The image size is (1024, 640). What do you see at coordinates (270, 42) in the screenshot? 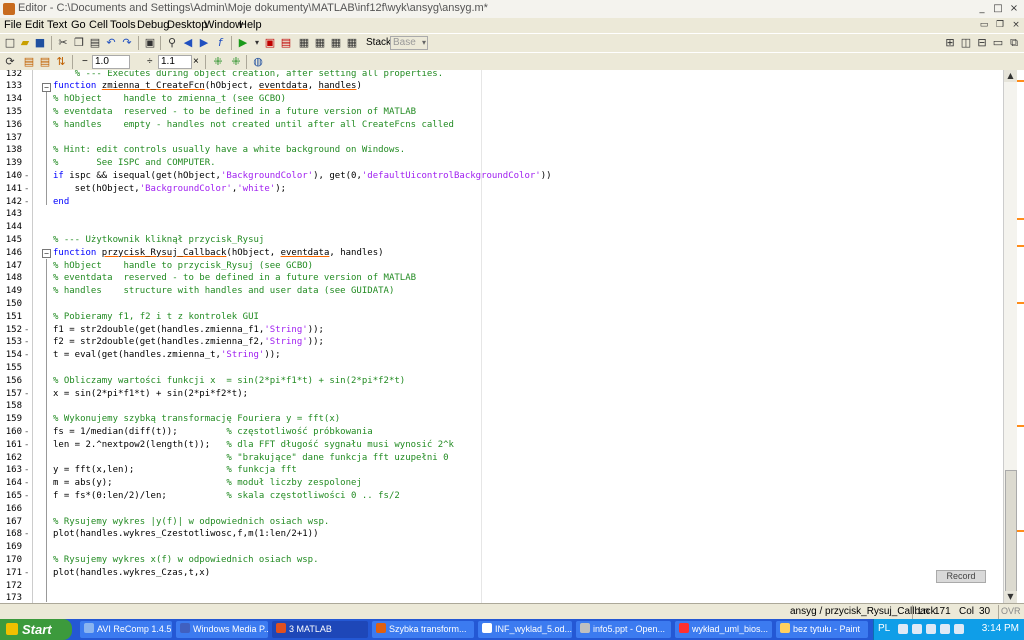
I see `breakpoint-icon: ▣` at bounding box center [270, 42].